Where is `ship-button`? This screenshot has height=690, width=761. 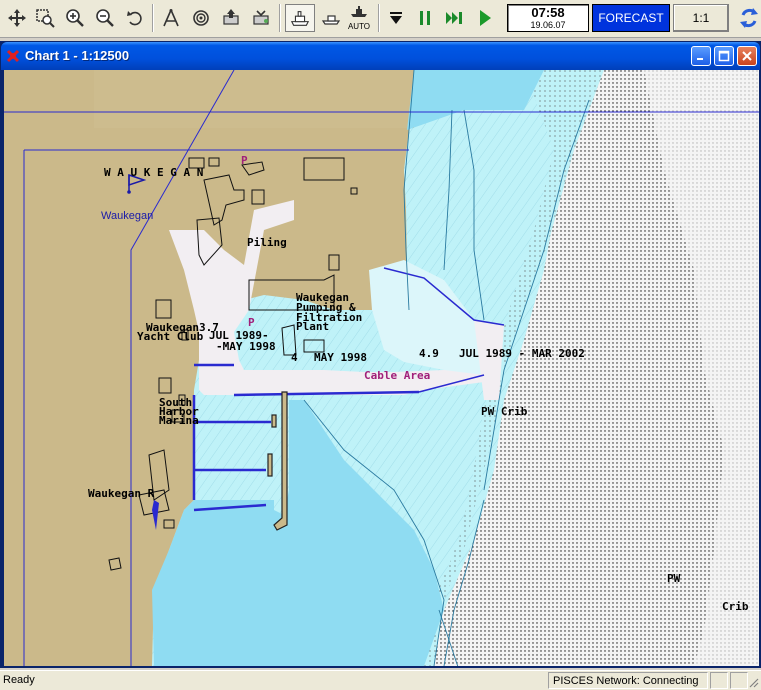
ship-button is located at coordinates (331, 18).